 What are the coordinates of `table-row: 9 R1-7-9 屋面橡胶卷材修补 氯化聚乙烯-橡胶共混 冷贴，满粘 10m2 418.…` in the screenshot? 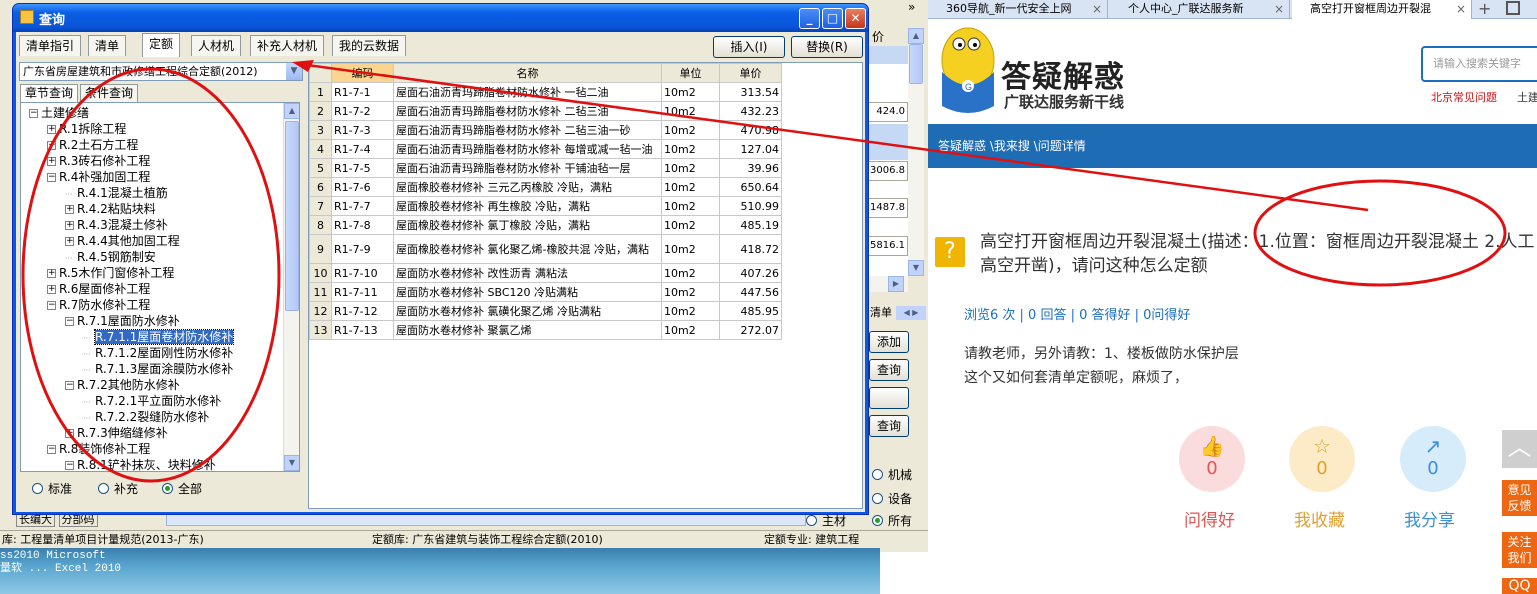 It's located at (545, 249).